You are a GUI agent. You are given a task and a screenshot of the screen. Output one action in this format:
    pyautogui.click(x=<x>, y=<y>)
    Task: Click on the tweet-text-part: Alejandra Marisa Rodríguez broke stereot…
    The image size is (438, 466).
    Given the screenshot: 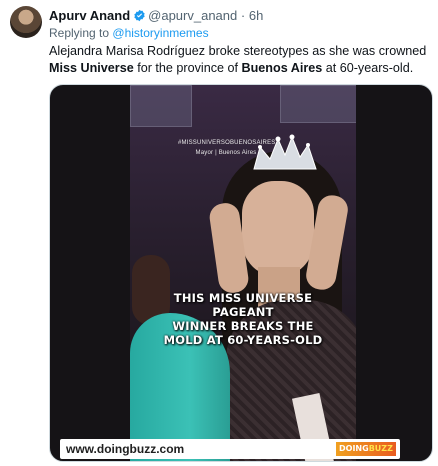 What is the action you would take?
    pyautogui.click(x=238, y=51)
    